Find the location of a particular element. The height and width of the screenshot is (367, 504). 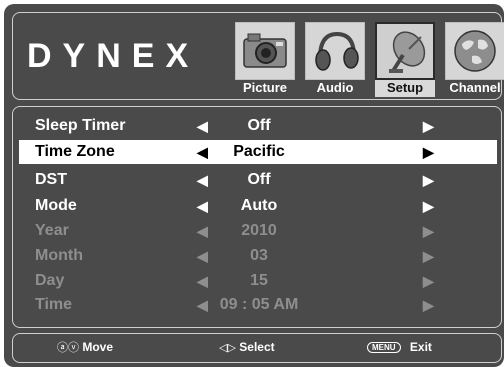

menu-row-sleep-timer: Sleep Timer ◀ Off ▶ is located at coordinates (258, 126).